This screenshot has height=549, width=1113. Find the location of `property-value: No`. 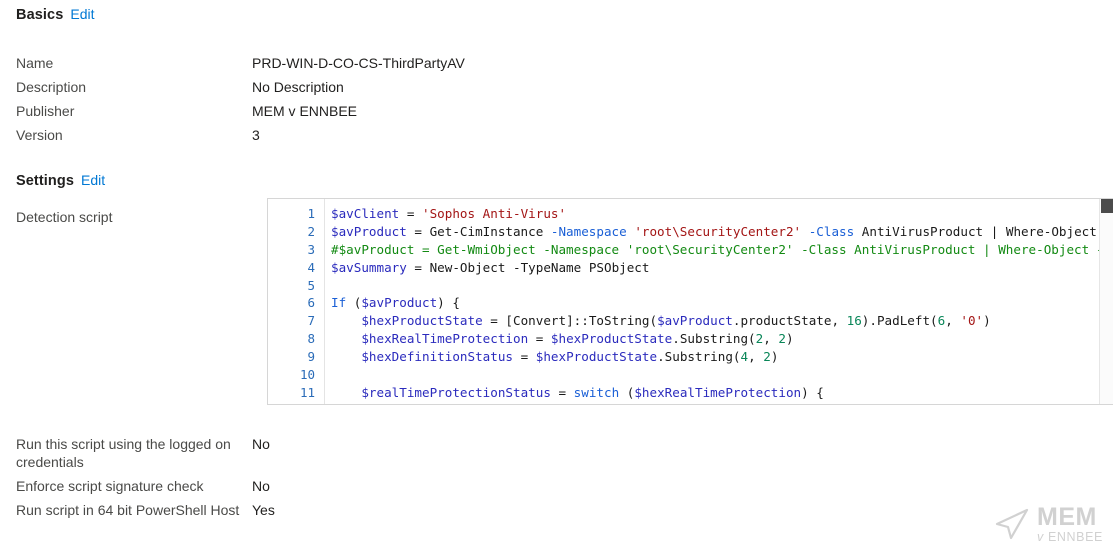

property-value: No is located at coordinates (261, 444).